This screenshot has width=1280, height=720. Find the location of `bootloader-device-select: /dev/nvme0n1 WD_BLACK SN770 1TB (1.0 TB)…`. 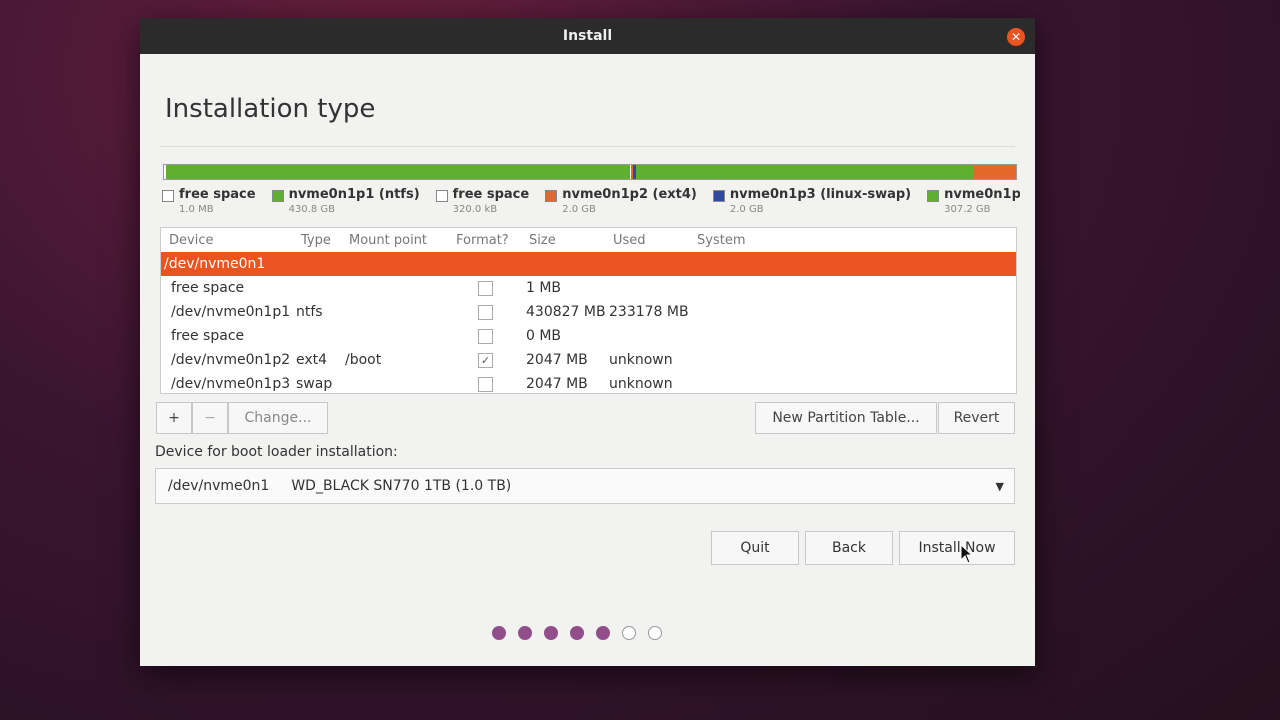

bootloader-device-select: /dev/nvme0n1 WD_BLACK SN770 1TB (1.0 TB)… is located at coordinates (585, 486).